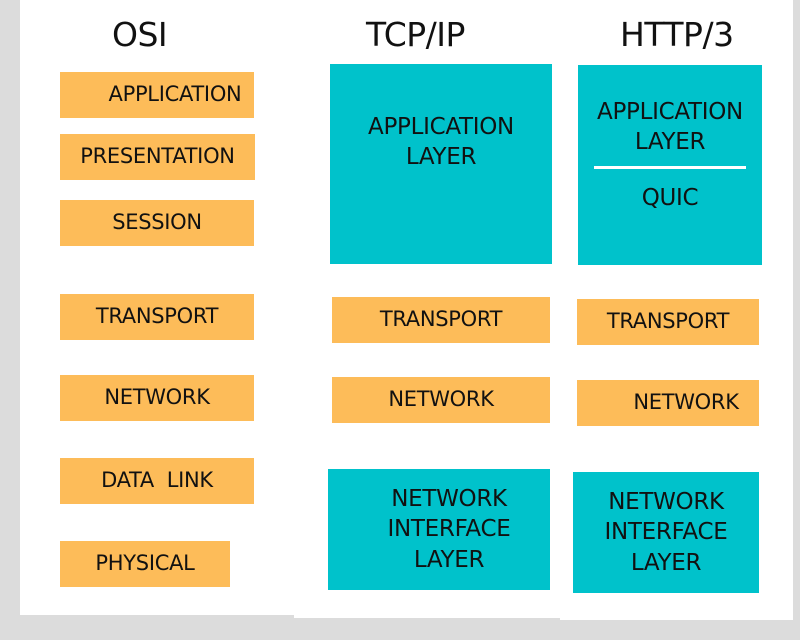 This screenshot has height=640, width=800. I want to click on osi-title: OSI, so click(140, 34).